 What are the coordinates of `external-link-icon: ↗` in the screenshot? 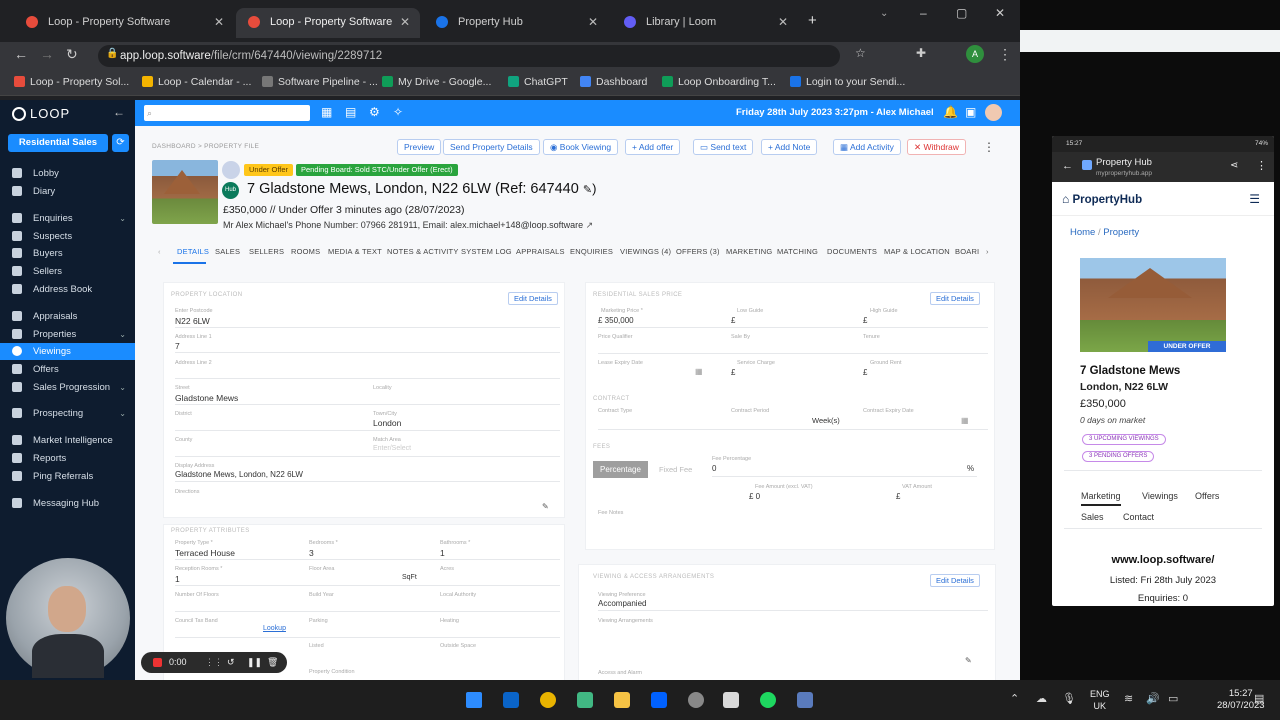 It's located at (590, 225).